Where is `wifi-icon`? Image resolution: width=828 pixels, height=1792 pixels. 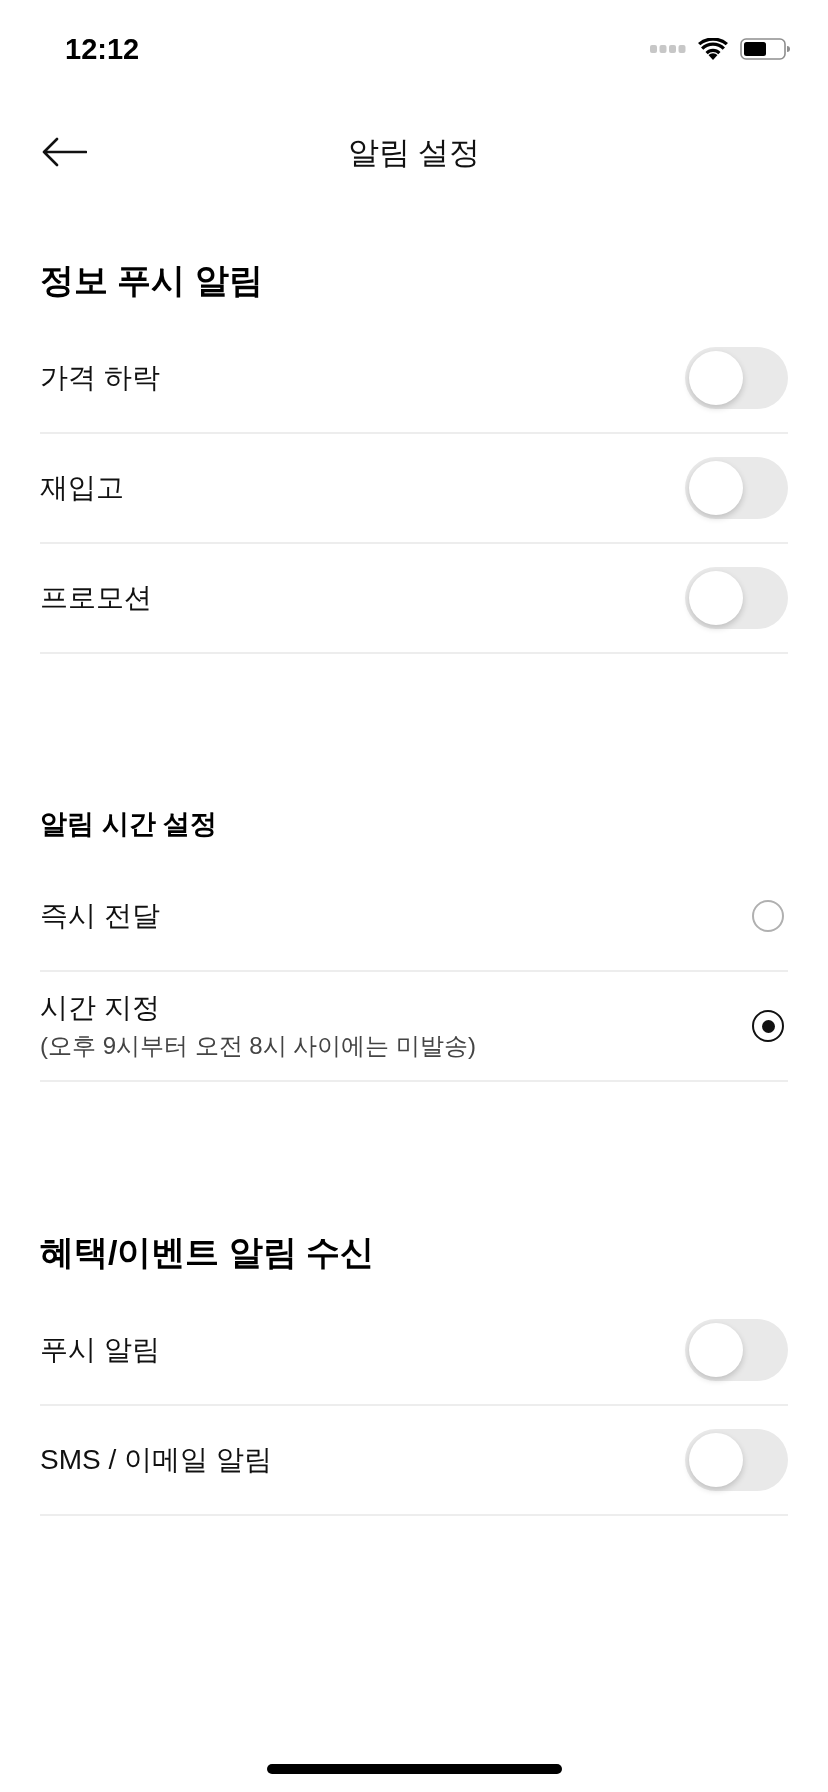 wifi-icon is located at coordinates (713, 49).